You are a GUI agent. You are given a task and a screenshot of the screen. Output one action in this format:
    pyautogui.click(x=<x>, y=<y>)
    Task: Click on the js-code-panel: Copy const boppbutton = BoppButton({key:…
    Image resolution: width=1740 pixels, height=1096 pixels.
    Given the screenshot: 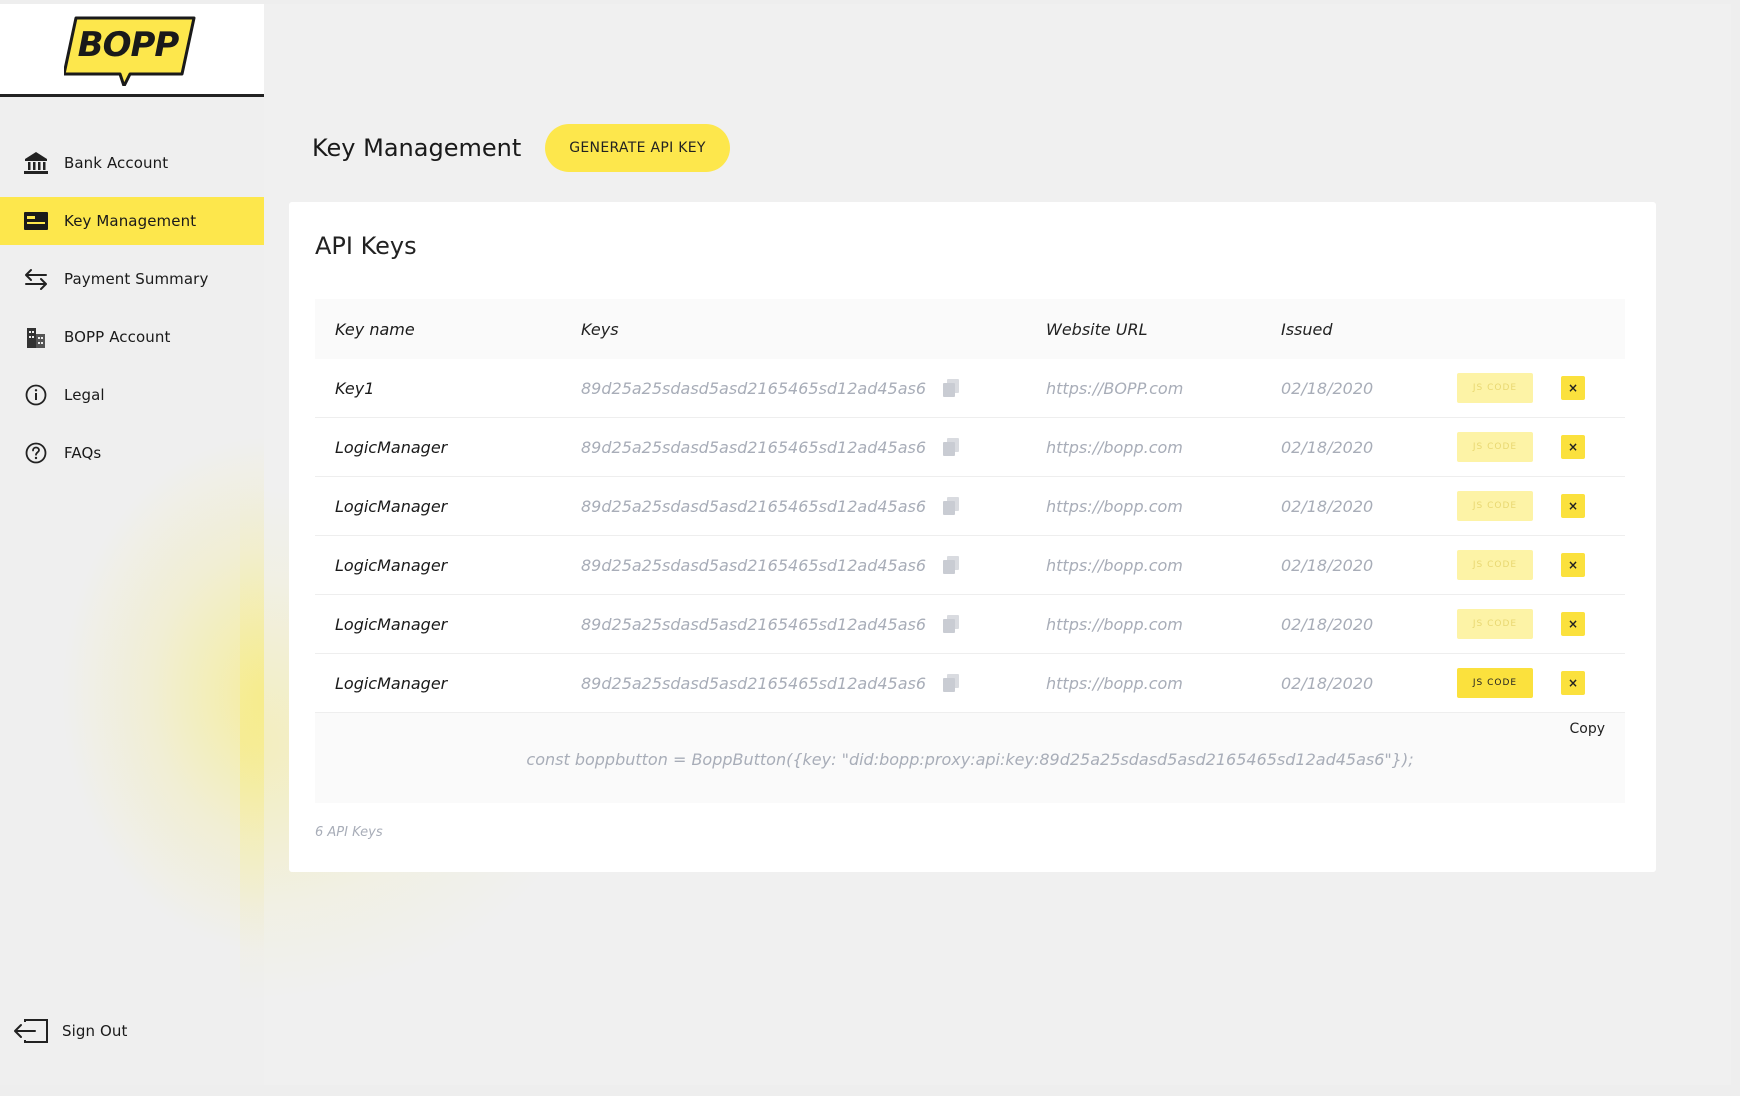 What is the action you would take?
    pyautogui.click(x=970, y=758)
    